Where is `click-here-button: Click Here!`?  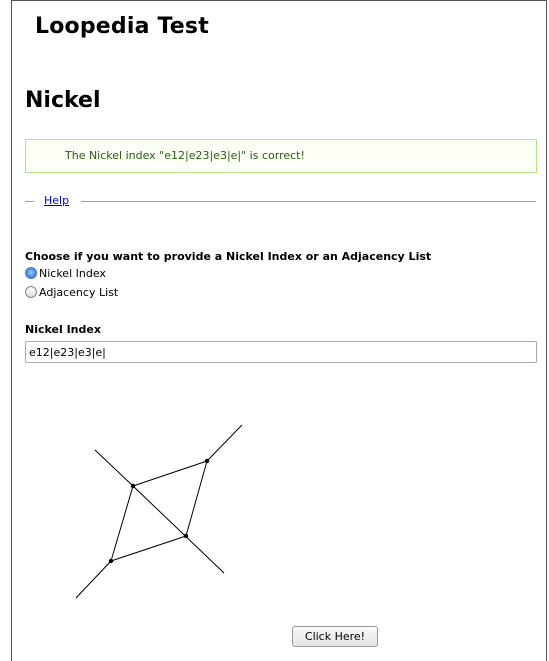 click-here-button: Click Here! is located at coordinates (335, 636).